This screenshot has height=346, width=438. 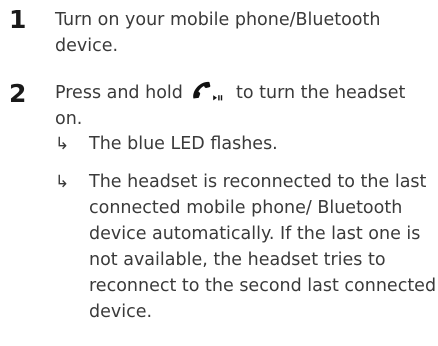 What do you see at coordinates (18, 19) in the screenshot?
I see `step-number: 1` at bounding box center [18, 19].